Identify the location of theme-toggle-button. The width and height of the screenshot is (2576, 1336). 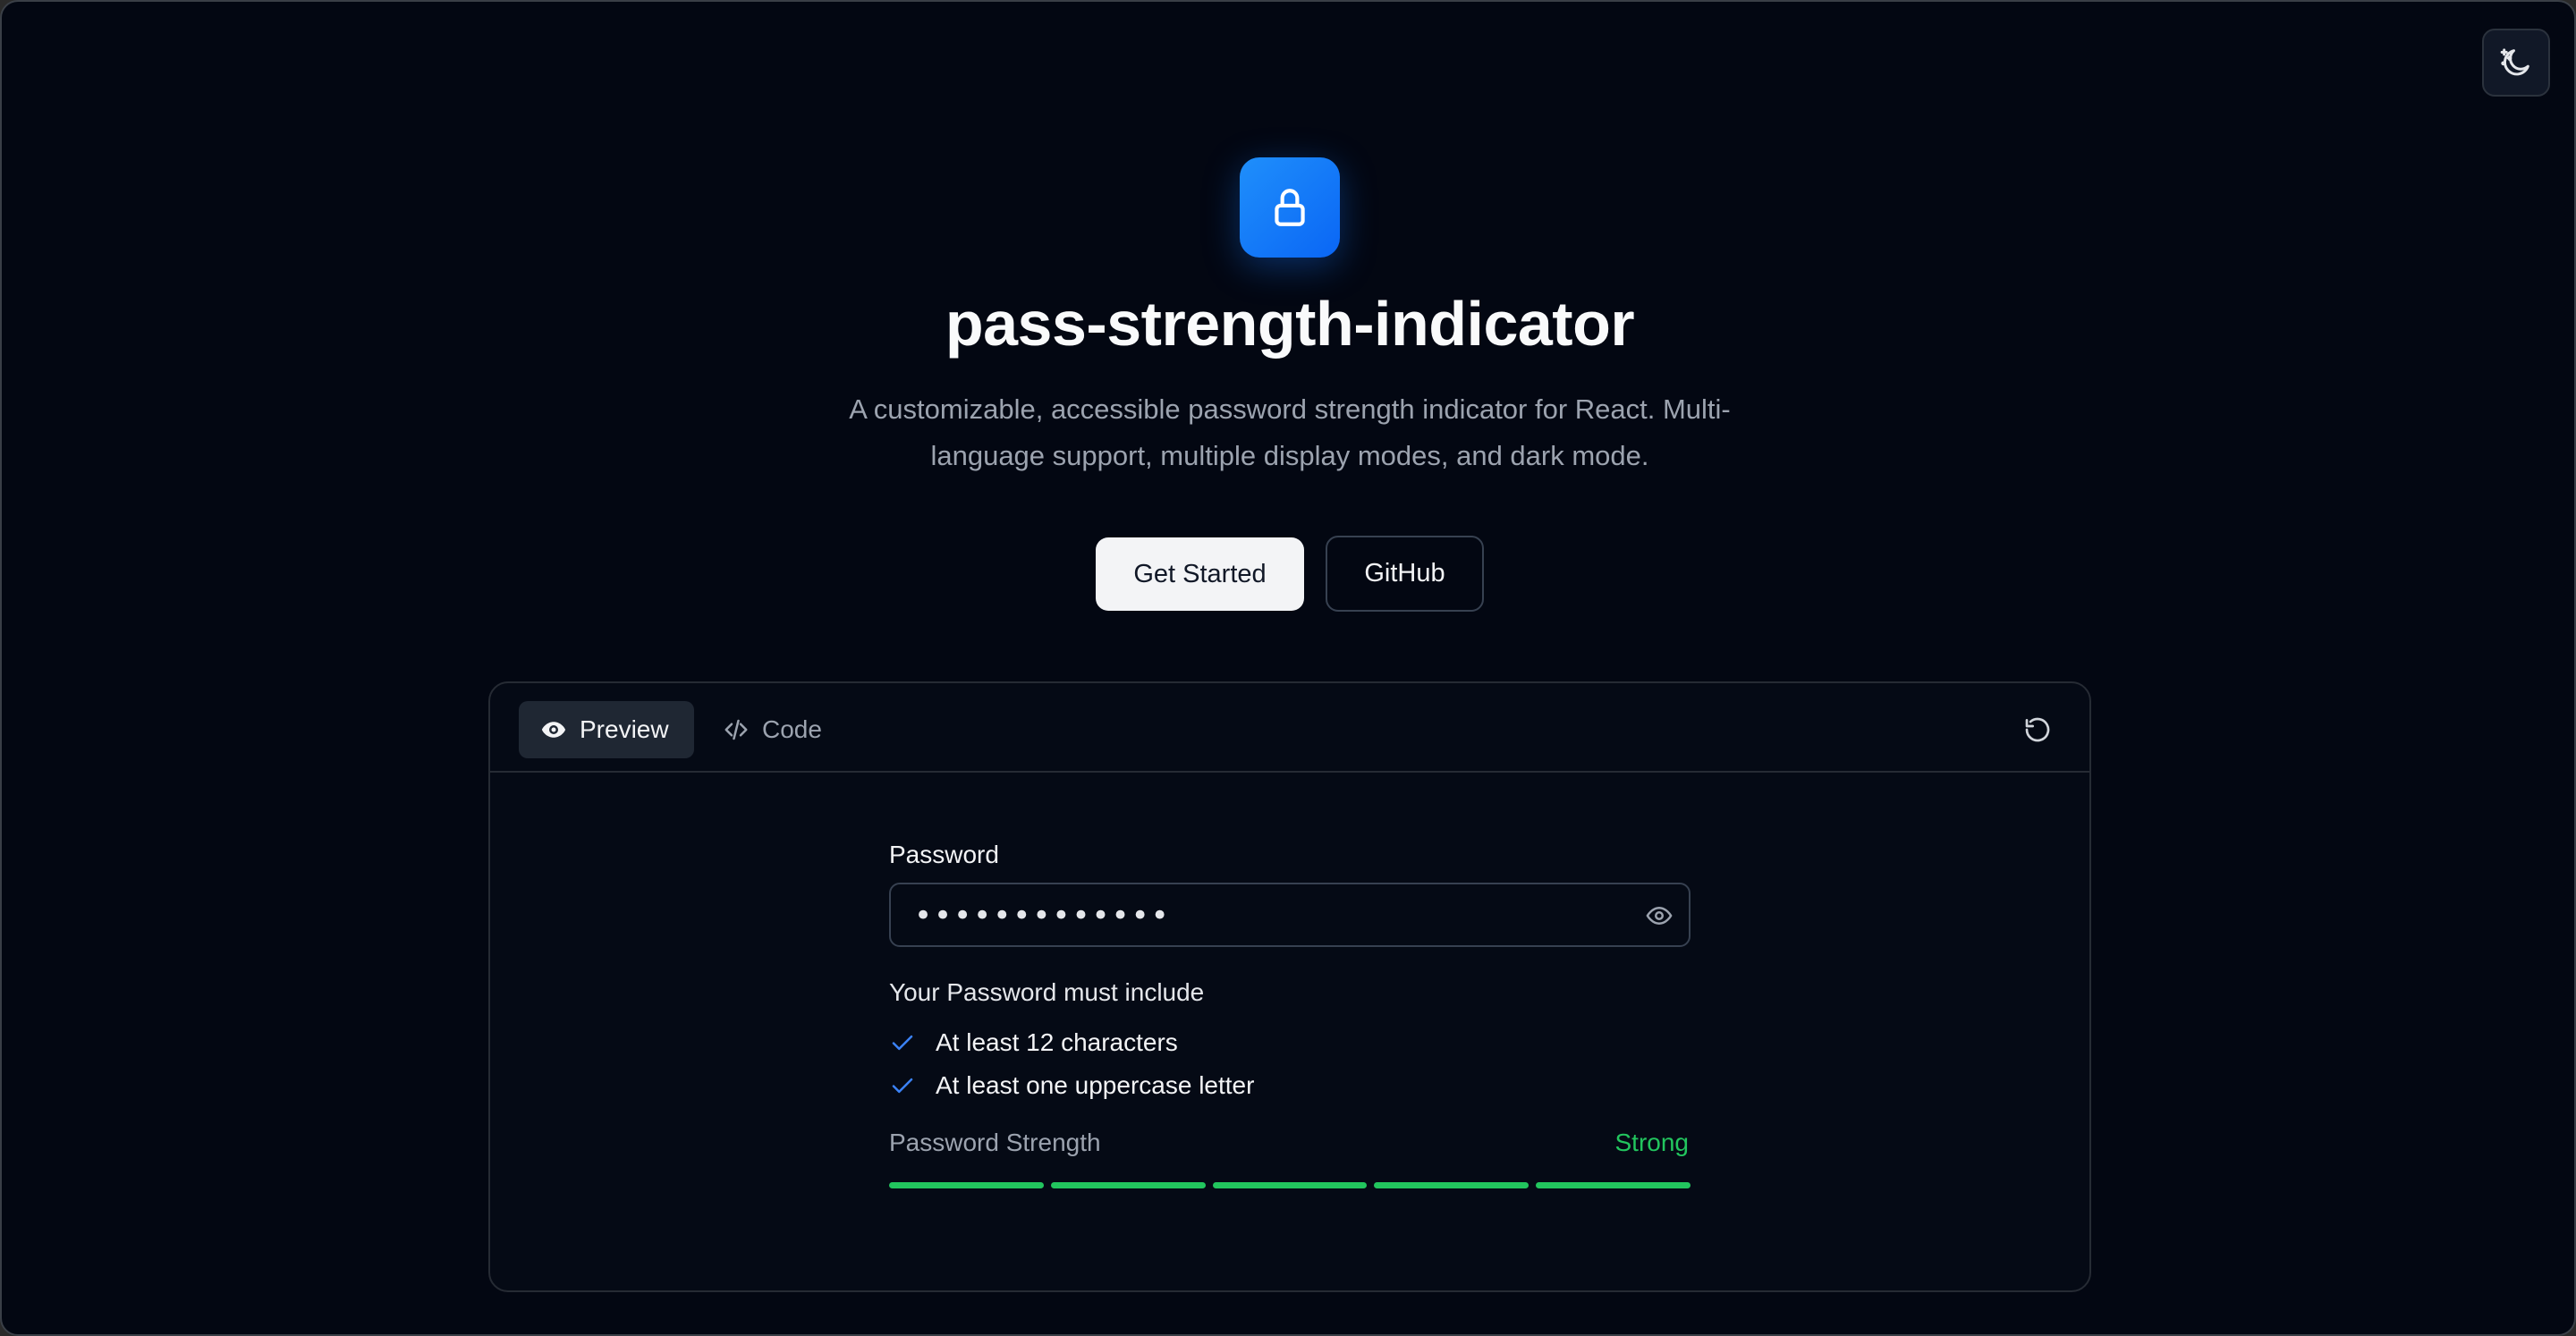
(2516, 63).